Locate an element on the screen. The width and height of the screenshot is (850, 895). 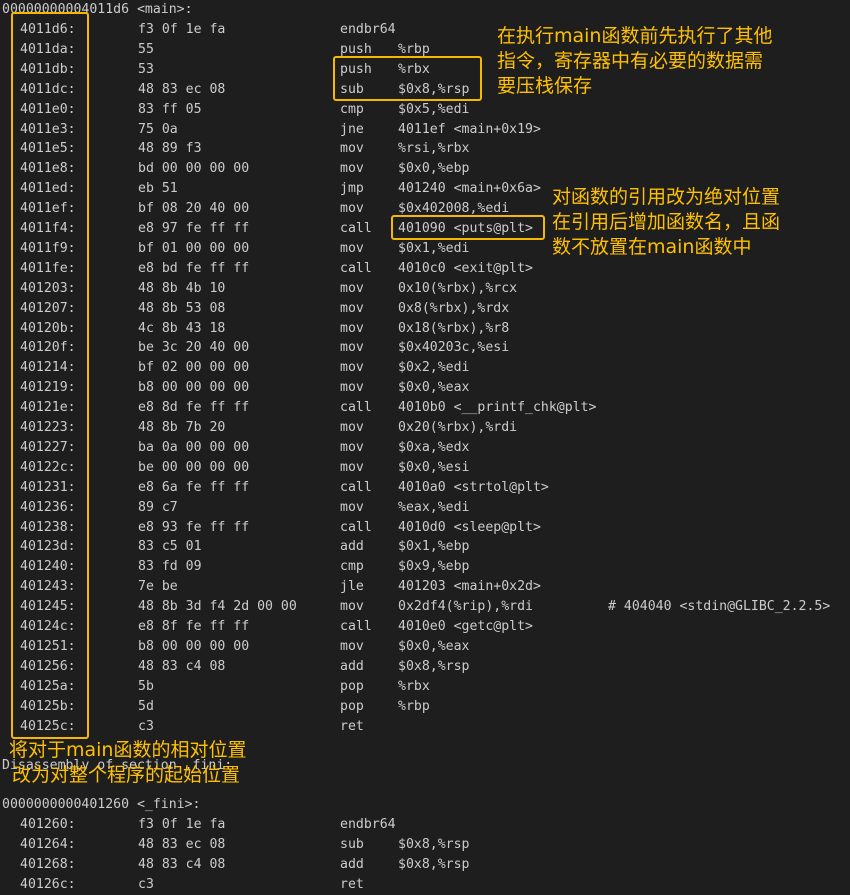
disasm-row: 401214: bf 02 00 00 00 mov $0x2,%edi is located at coordinates (425, 368).